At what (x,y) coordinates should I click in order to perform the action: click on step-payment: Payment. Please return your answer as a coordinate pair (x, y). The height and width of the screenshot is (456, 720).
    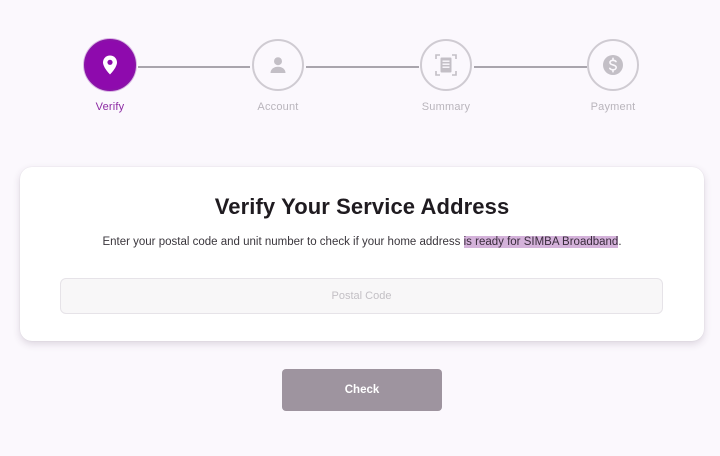
    Looking at the image, I should click on (613, 76).